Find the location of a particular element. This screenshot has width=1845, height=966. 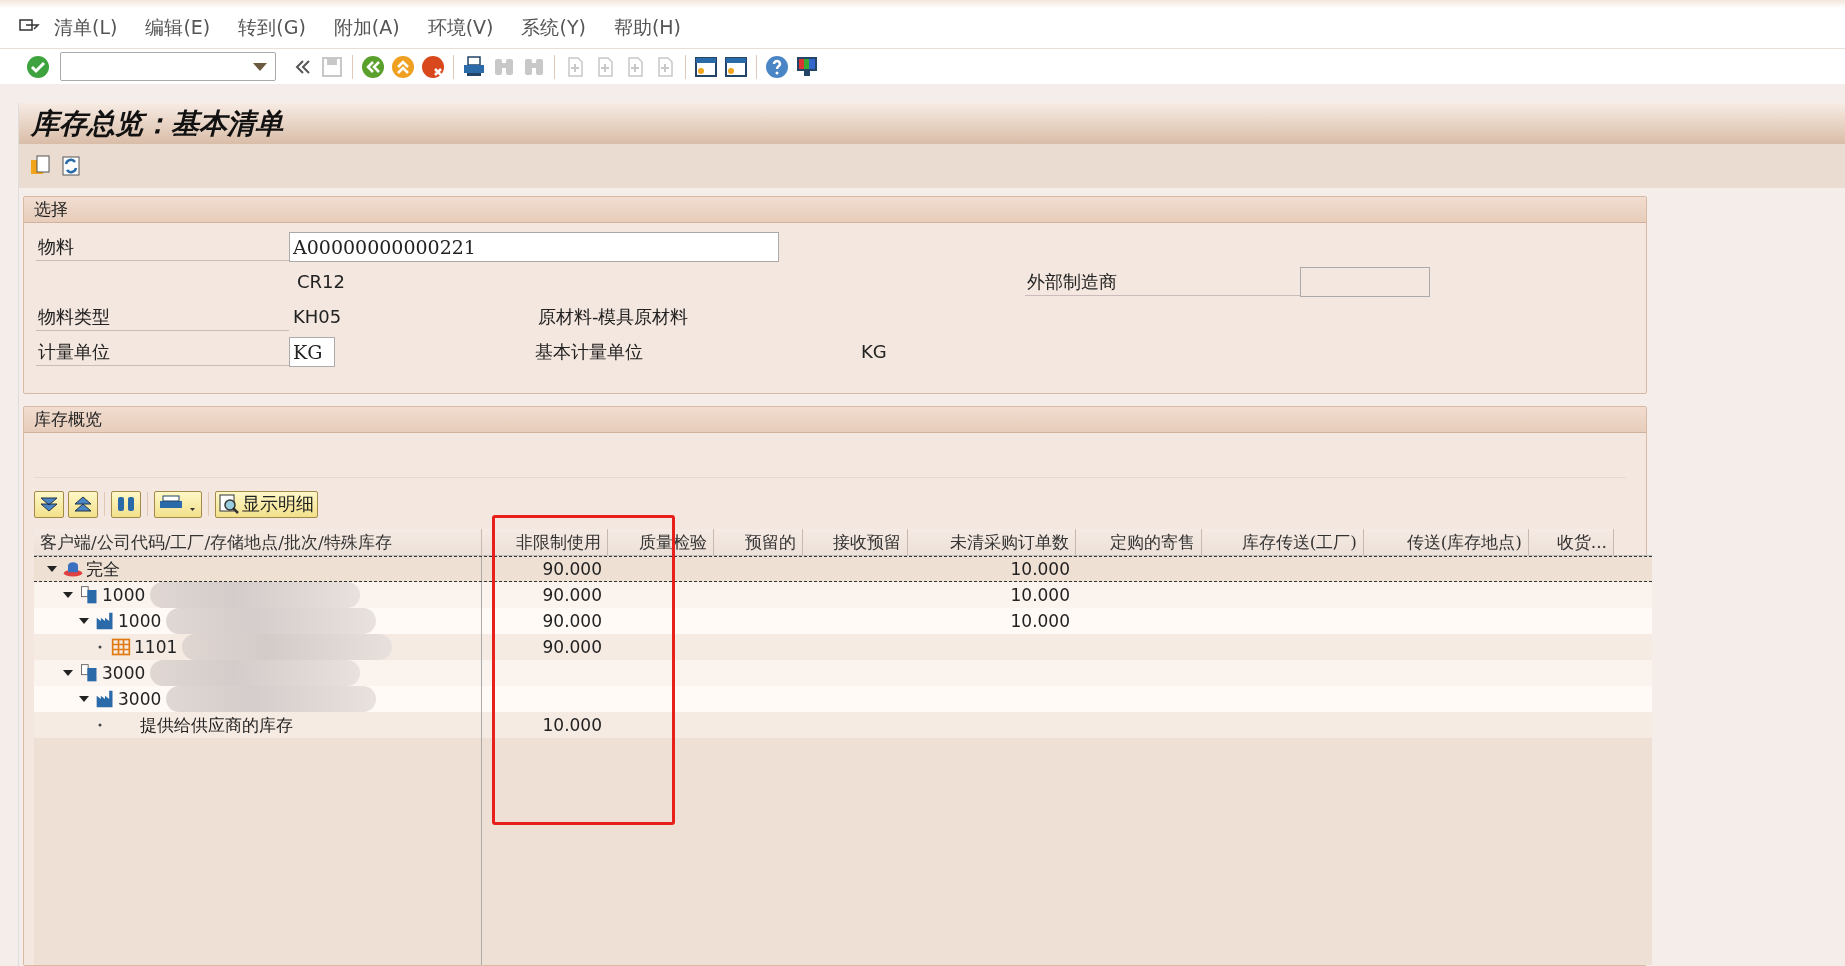

print-button is located at coordinates (178, 504).